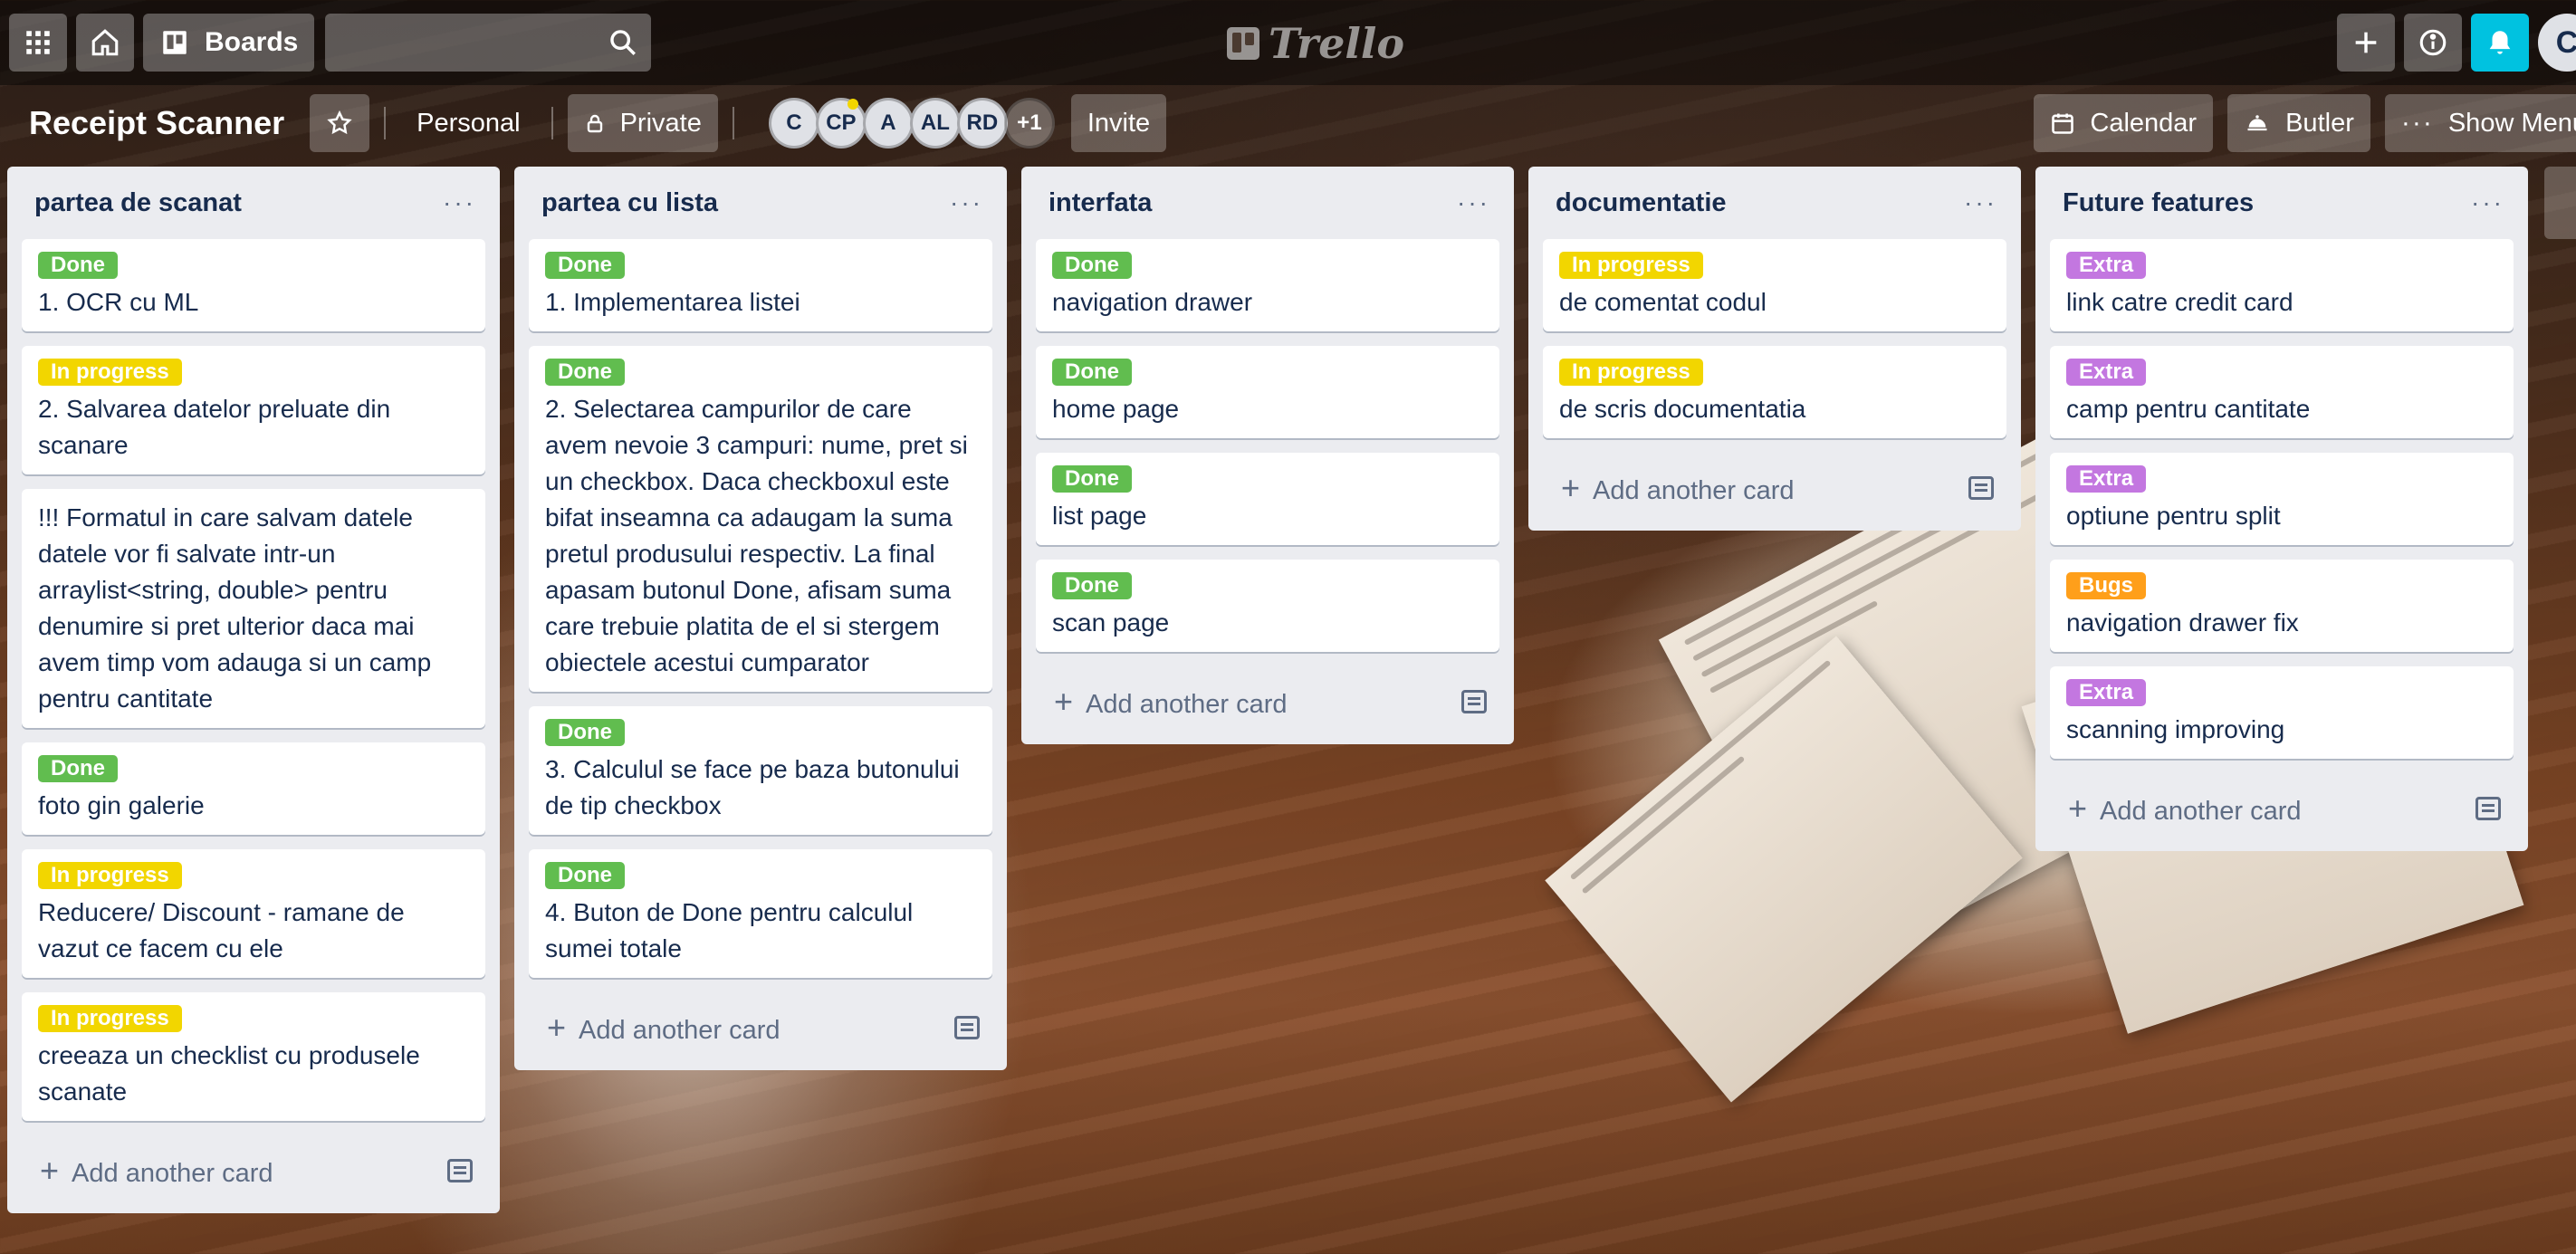  Describe the element at coordinates (1267, 606) in the screenshot. I see `card: Done scan page` at that location.